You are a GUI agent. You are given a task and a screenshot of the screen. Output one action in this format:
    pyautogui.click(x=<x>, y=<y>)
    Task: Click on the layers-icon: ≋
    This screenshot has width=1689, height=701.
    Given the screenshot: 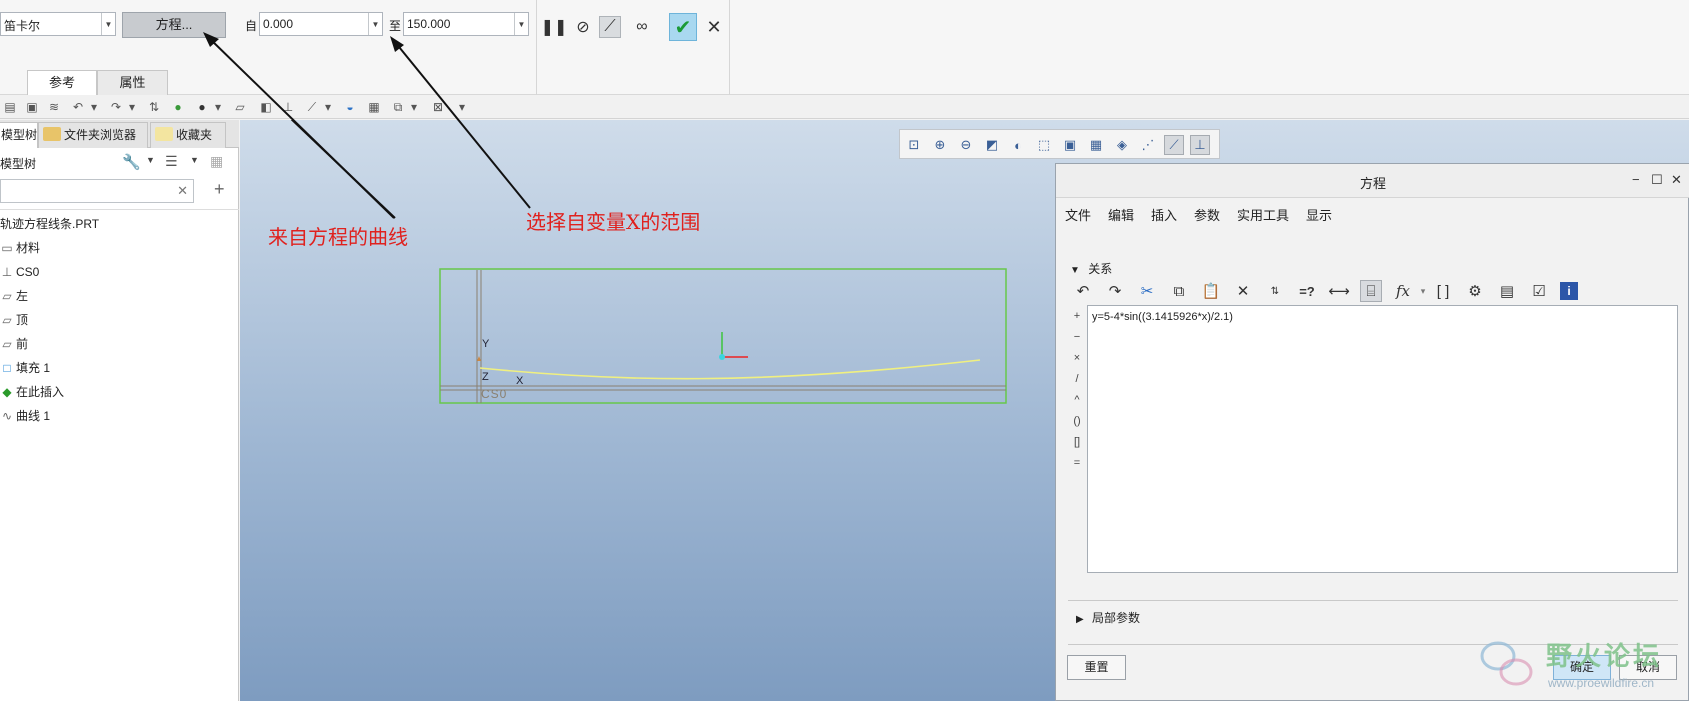 What is the action you would take?
    pyautogui.click(x=54, y=107)
    